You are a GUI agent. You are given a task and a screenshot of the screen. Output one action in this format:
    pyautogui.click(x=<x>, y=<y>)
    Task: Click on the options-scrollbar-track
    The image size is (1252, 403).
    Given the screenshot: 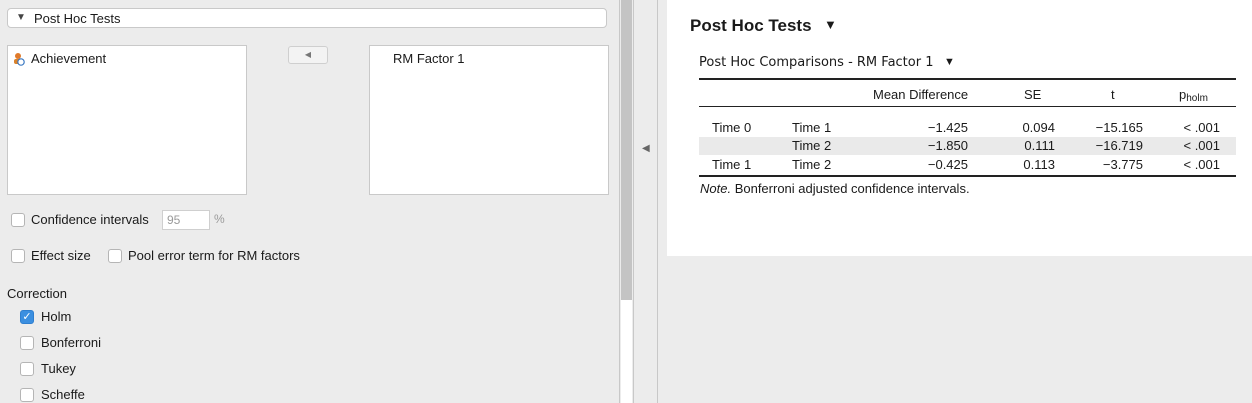 What is the action you would take?
    pyautogui.click(x=626, y=351)
    